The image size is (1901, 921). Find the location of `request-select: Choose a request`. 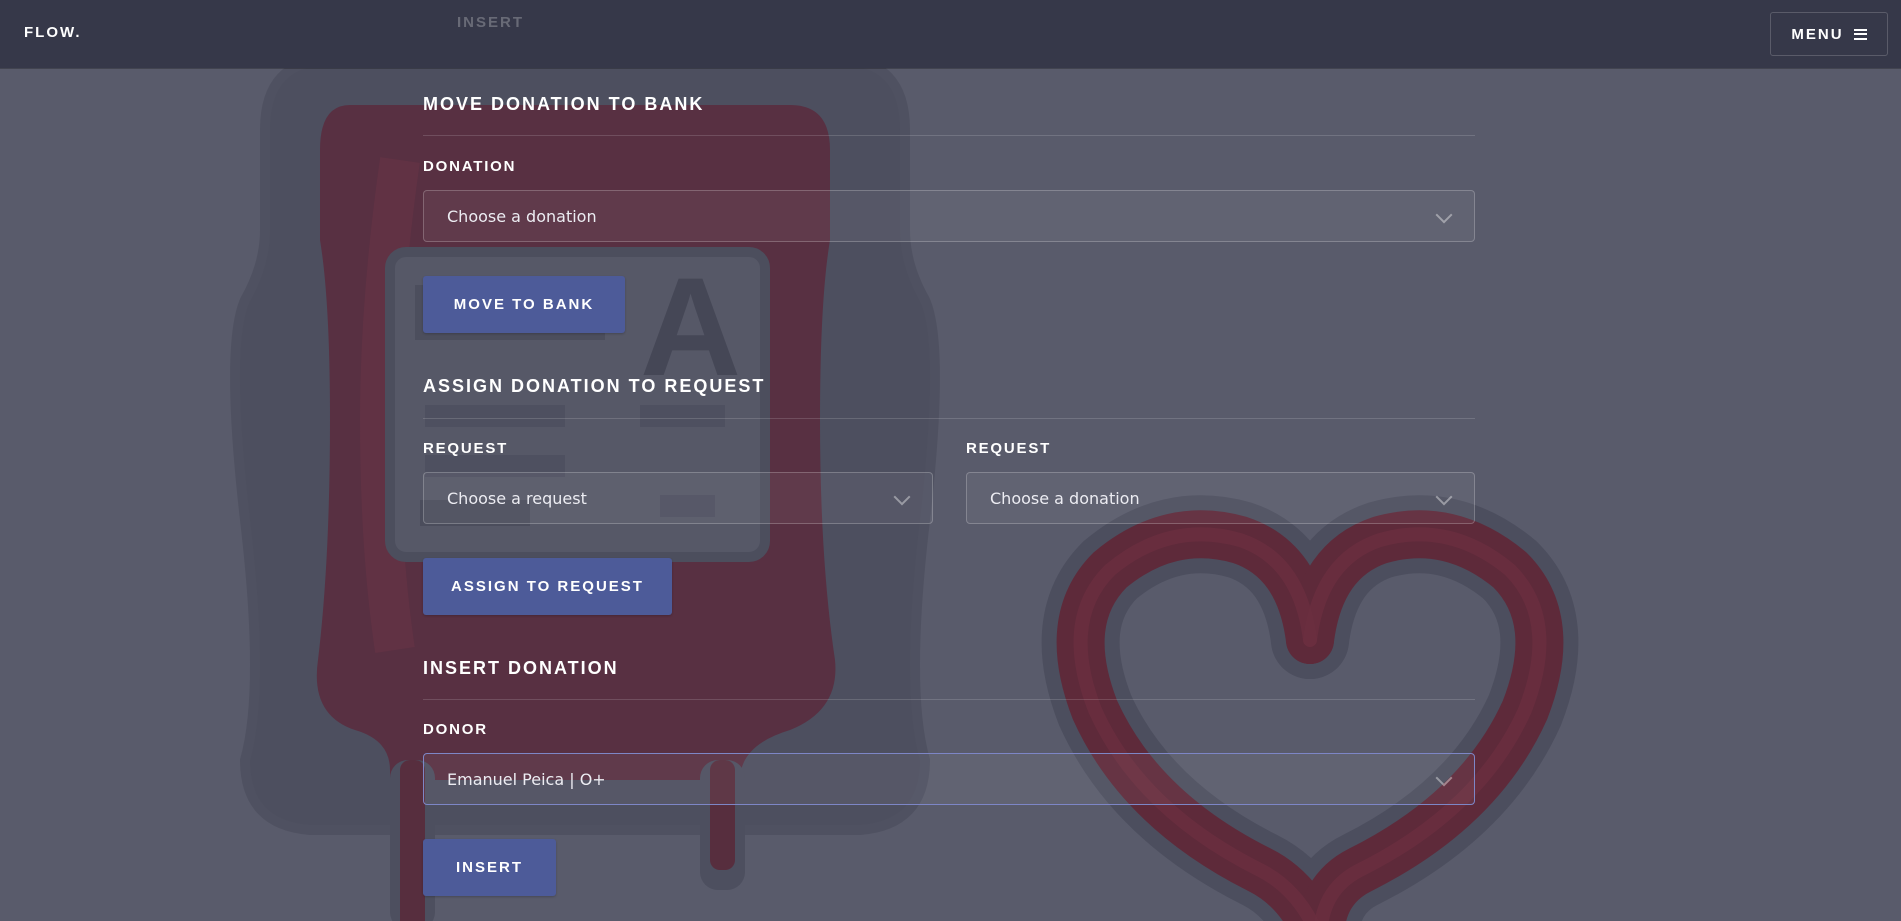

request-select: Choose a request is located at coordinates (678, 498).